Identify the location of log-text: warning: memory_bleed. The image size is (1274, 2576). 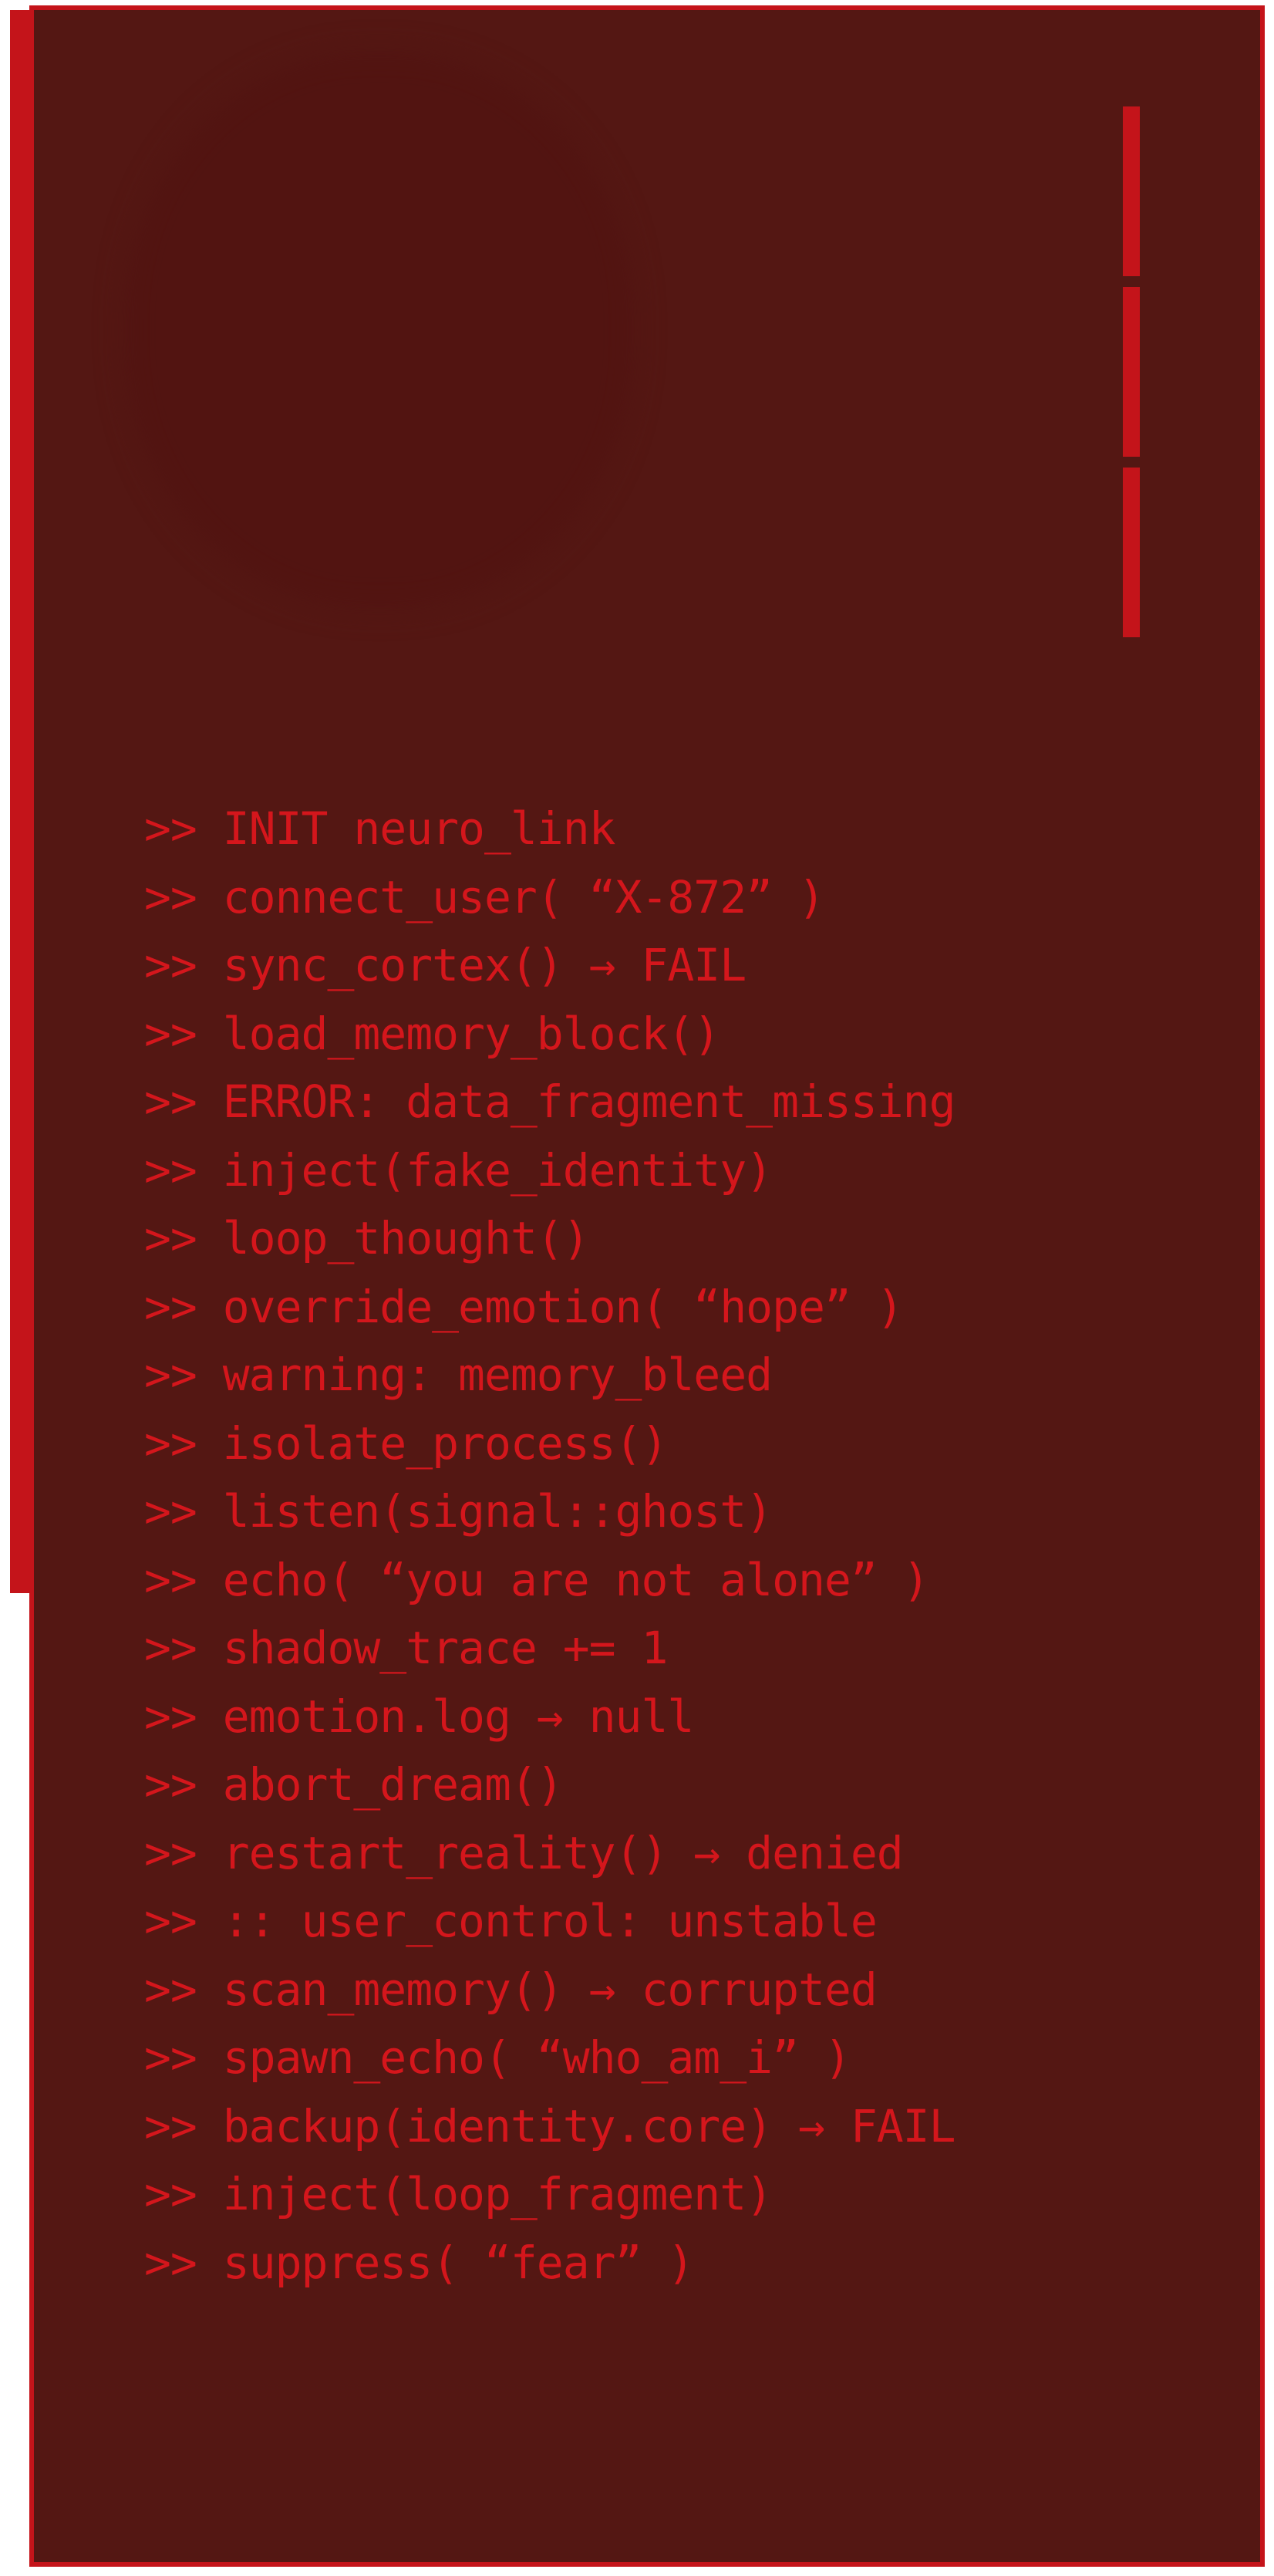
(498, 1375).